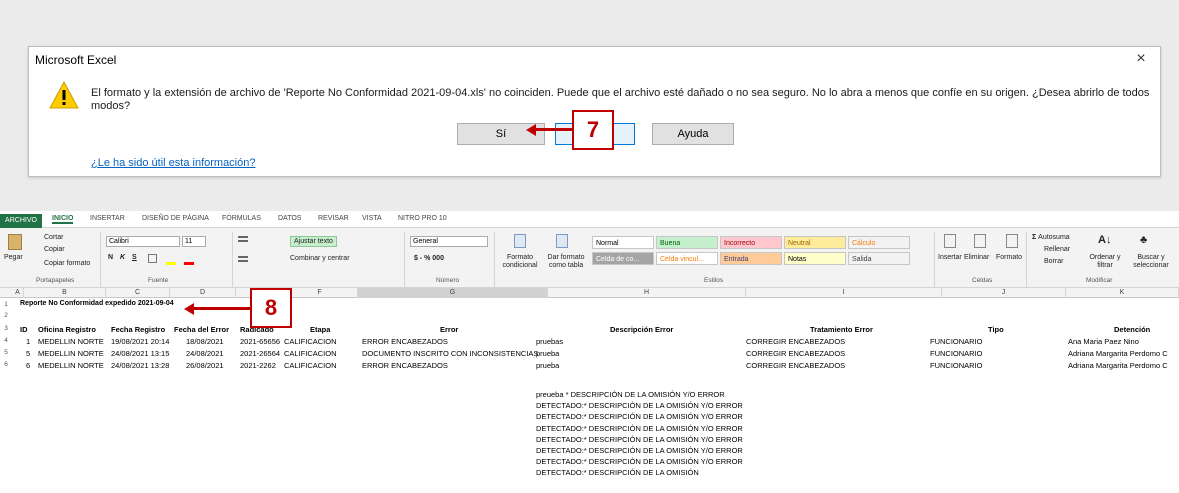  What do you see at coordinates (6, 340) in the screenshot?
I see `row-number: 4` at bounding box center [6, 340].